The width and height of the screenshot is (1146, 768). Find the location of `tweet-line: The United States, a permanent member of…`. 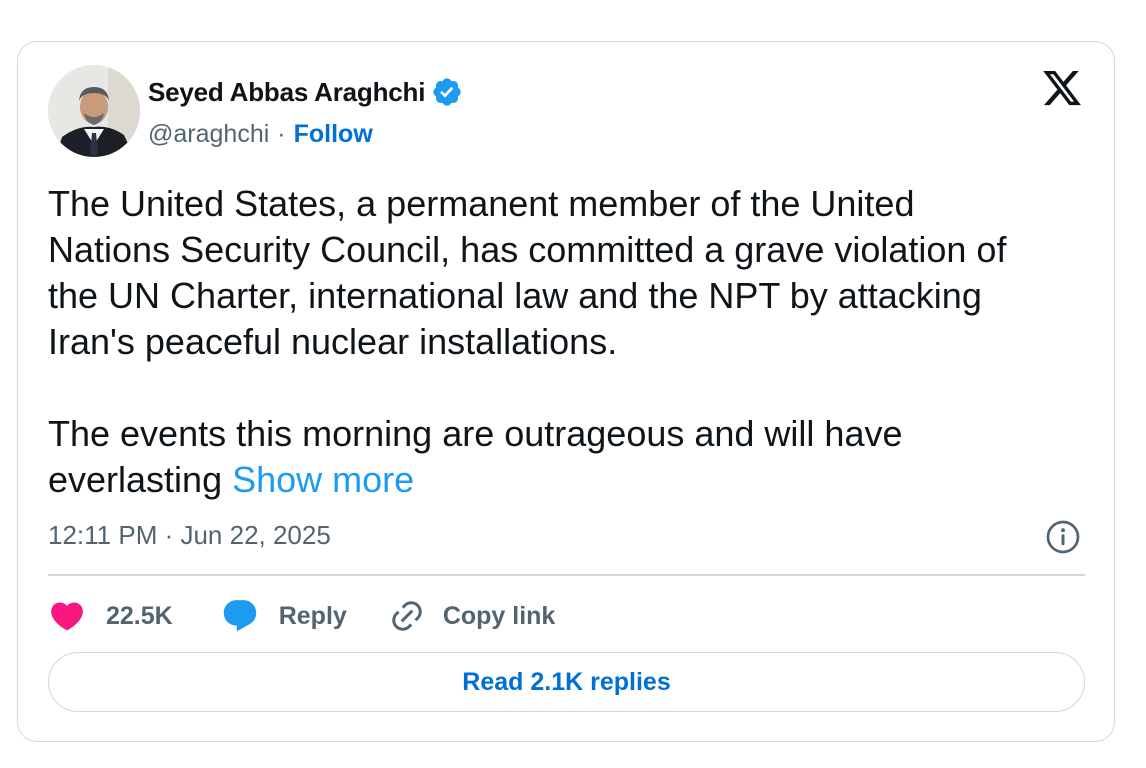

tweet-line: The United States, a permanent member of… is located at coordinates (481, 203).